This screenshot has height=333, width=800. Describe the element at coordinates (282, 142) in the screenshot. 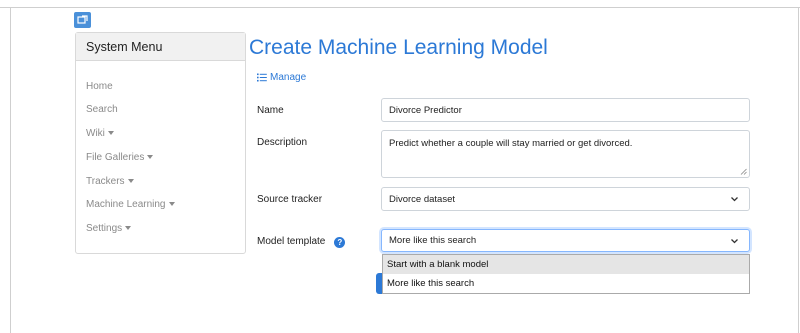

I see `description-label: Description` at that location.